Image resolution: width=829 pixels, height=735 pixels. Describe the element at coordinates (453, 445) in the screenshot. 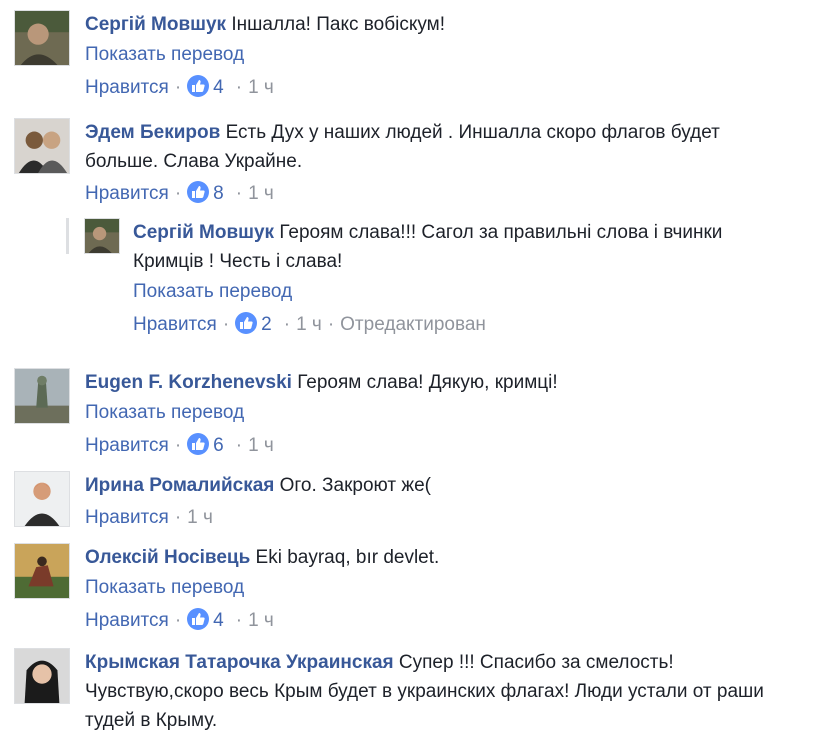

I see `comment-actions: Нравится · 6 · 1 ч` at that location.